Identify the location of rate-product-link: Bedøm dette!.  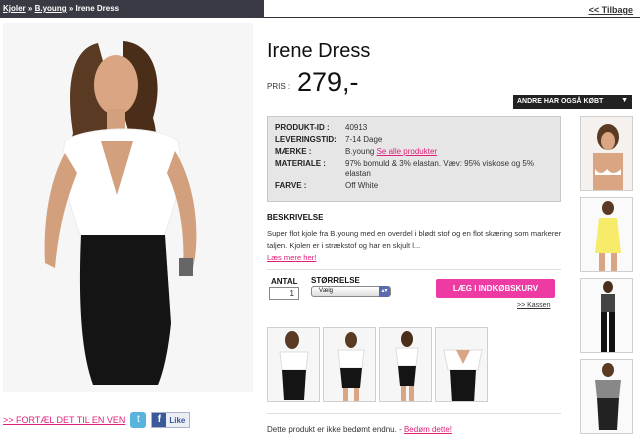
(428, 429).